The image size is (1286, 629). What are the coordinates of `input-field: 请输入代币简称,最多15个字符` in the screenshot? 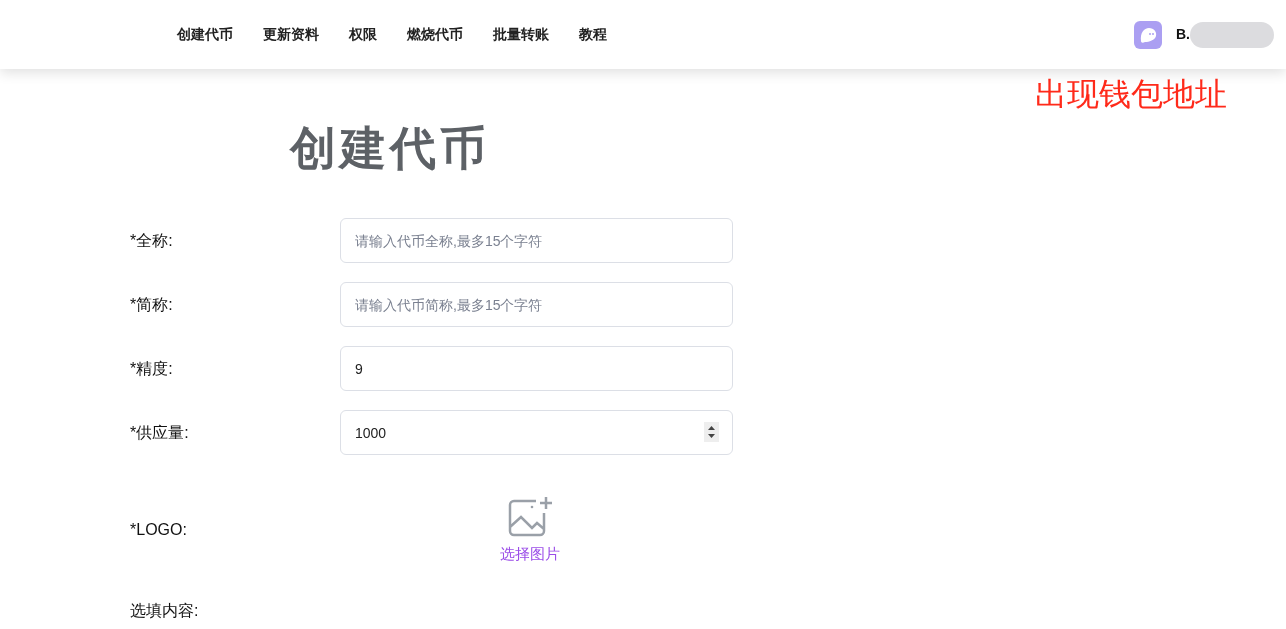 It's located at (536, 304).